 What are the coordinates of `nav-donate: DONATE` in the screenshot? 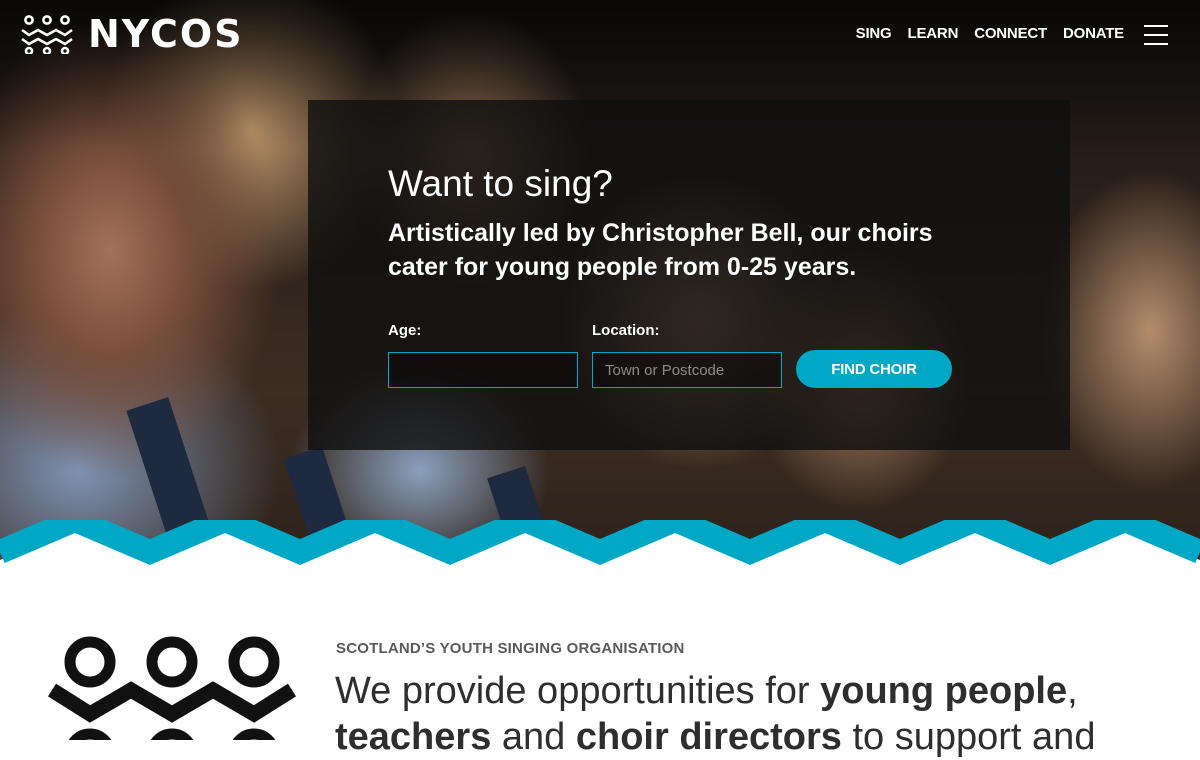 It's located at (1093, 34).